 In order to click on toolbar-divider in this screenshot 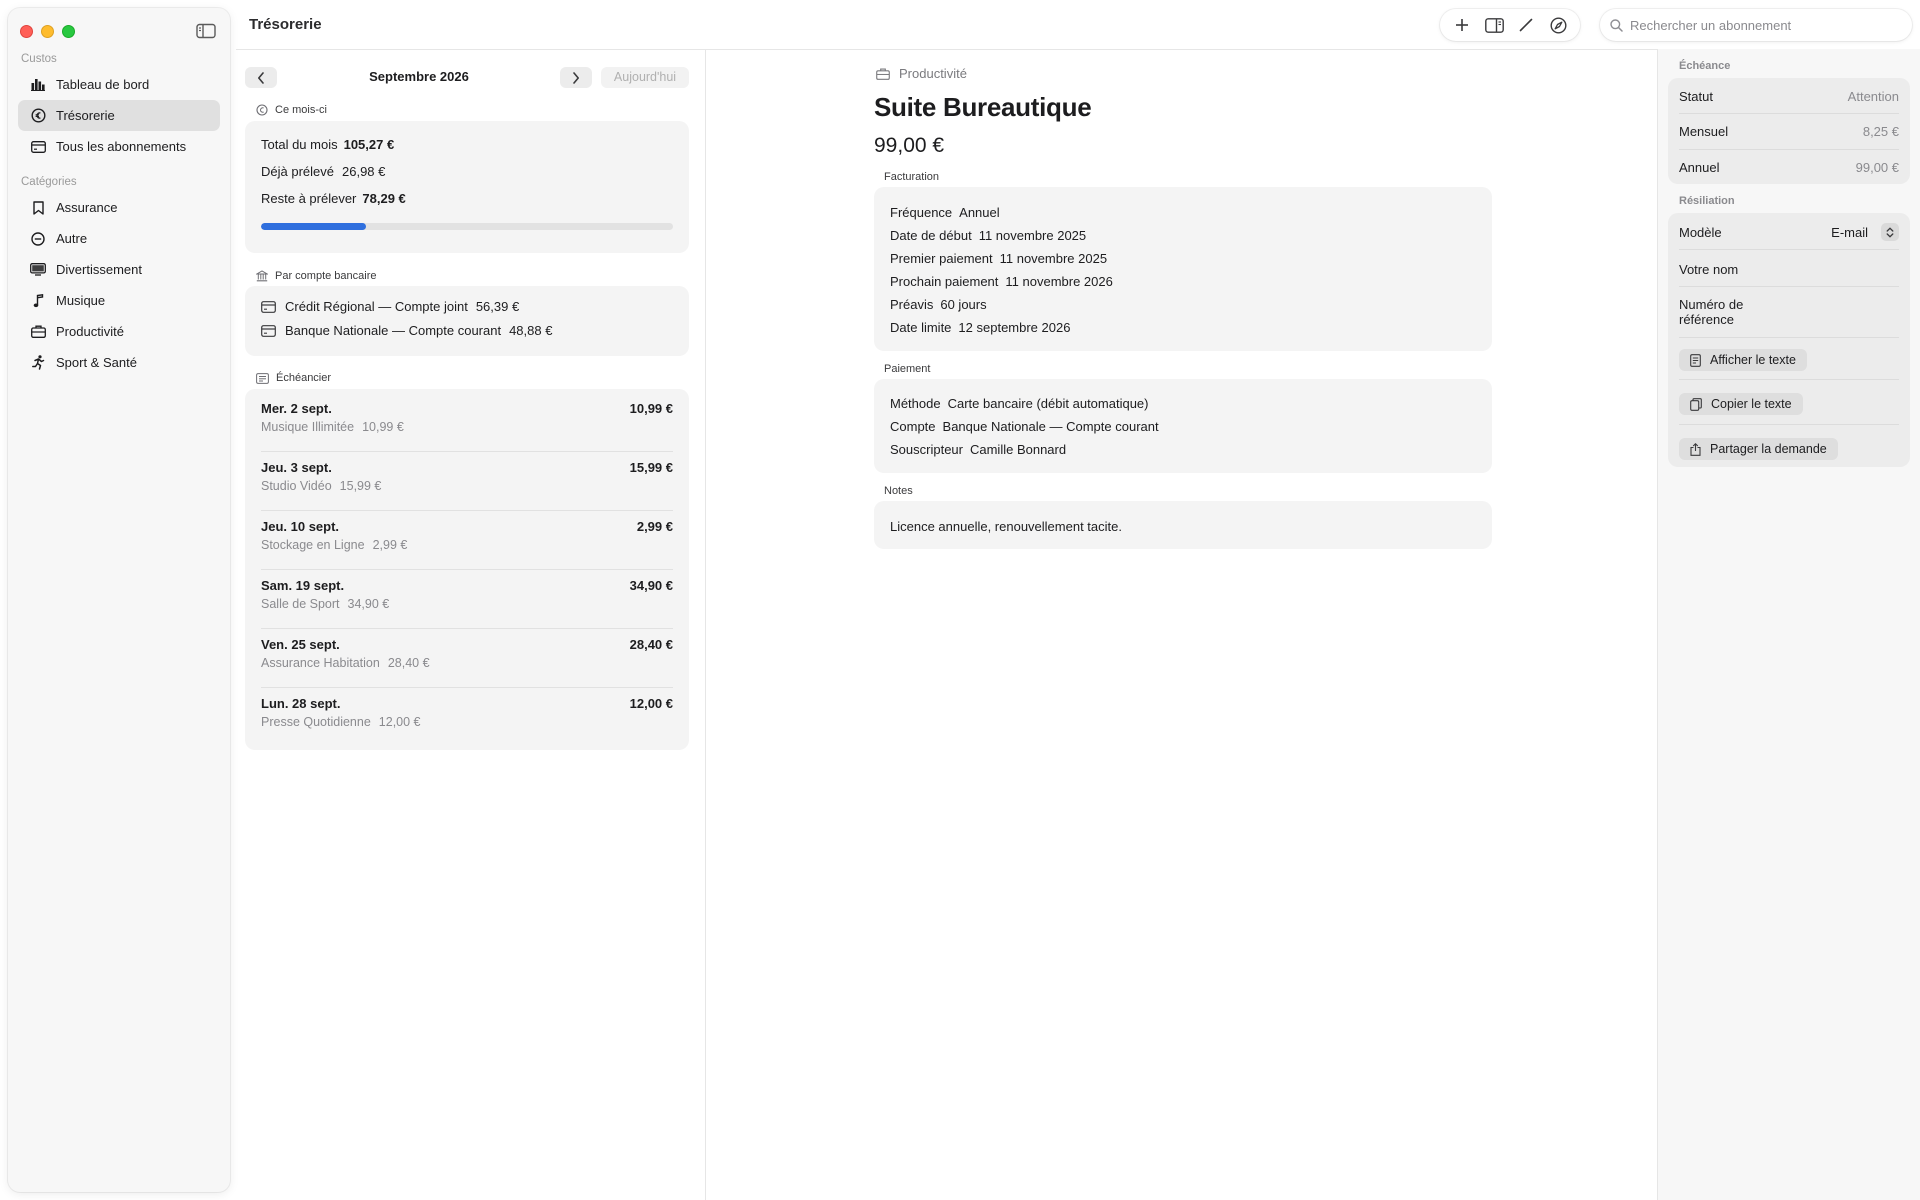, I will do `click(947, 49)`.